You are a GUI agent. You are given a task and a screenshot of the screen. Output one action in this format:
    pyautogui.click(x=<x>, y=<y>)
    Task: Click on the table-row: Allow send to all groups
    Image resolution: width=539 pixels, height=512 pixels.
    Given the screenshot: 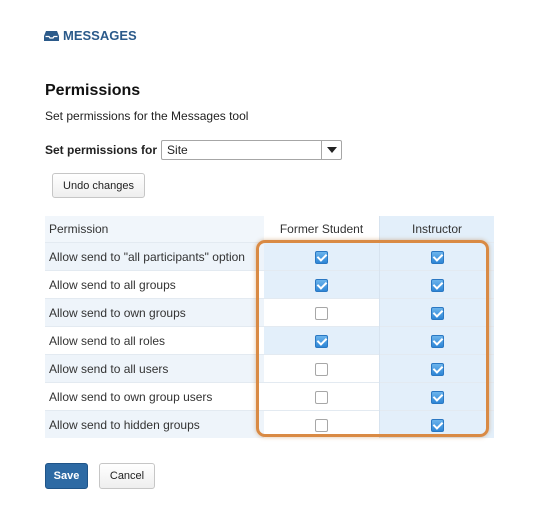 What is the action you would take?
    pyautogui.click(x=269, y=284)
    